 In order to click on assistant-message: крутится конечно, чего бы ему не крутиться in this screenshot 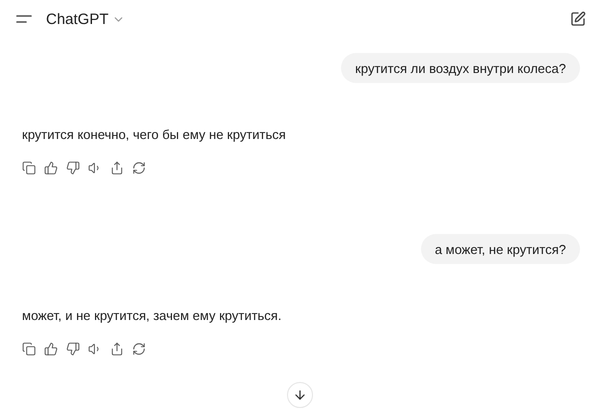, I will do `click(154, 135)`.